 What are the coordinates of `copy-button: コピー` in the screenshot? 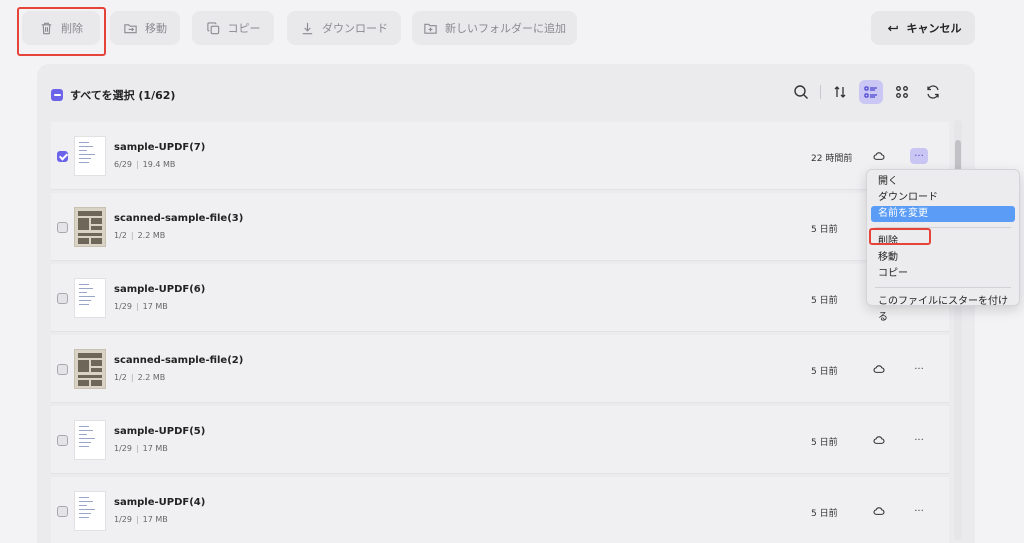 It's located at (233, 28).